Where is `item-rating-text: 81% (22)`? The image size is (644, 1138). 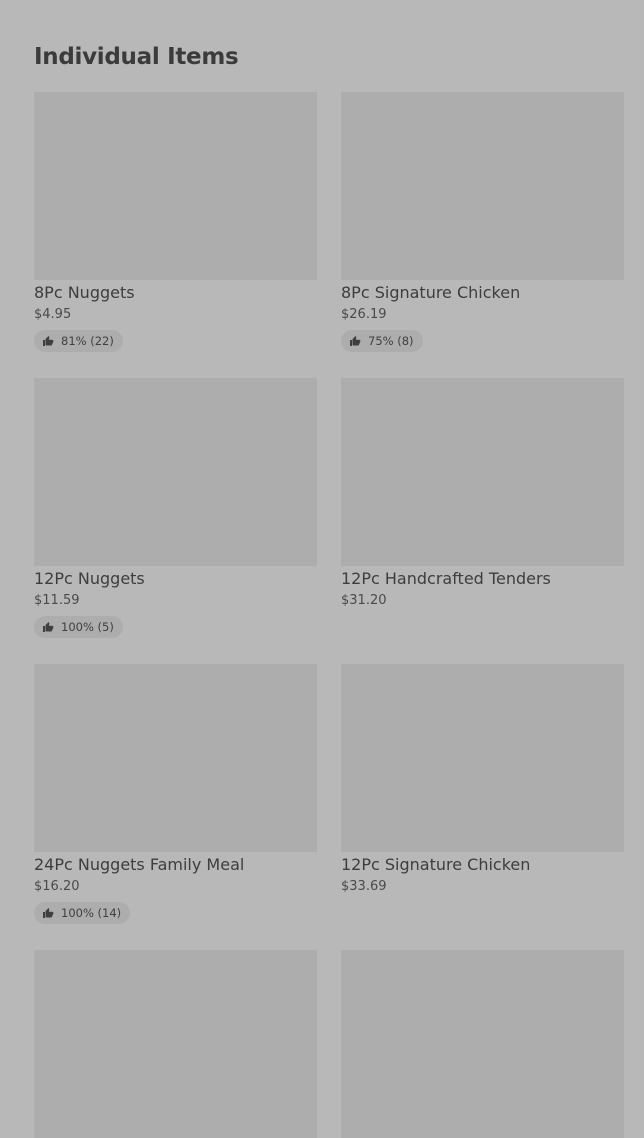 item-rating-text: 81% (22) is located at coordinates (87, 341).